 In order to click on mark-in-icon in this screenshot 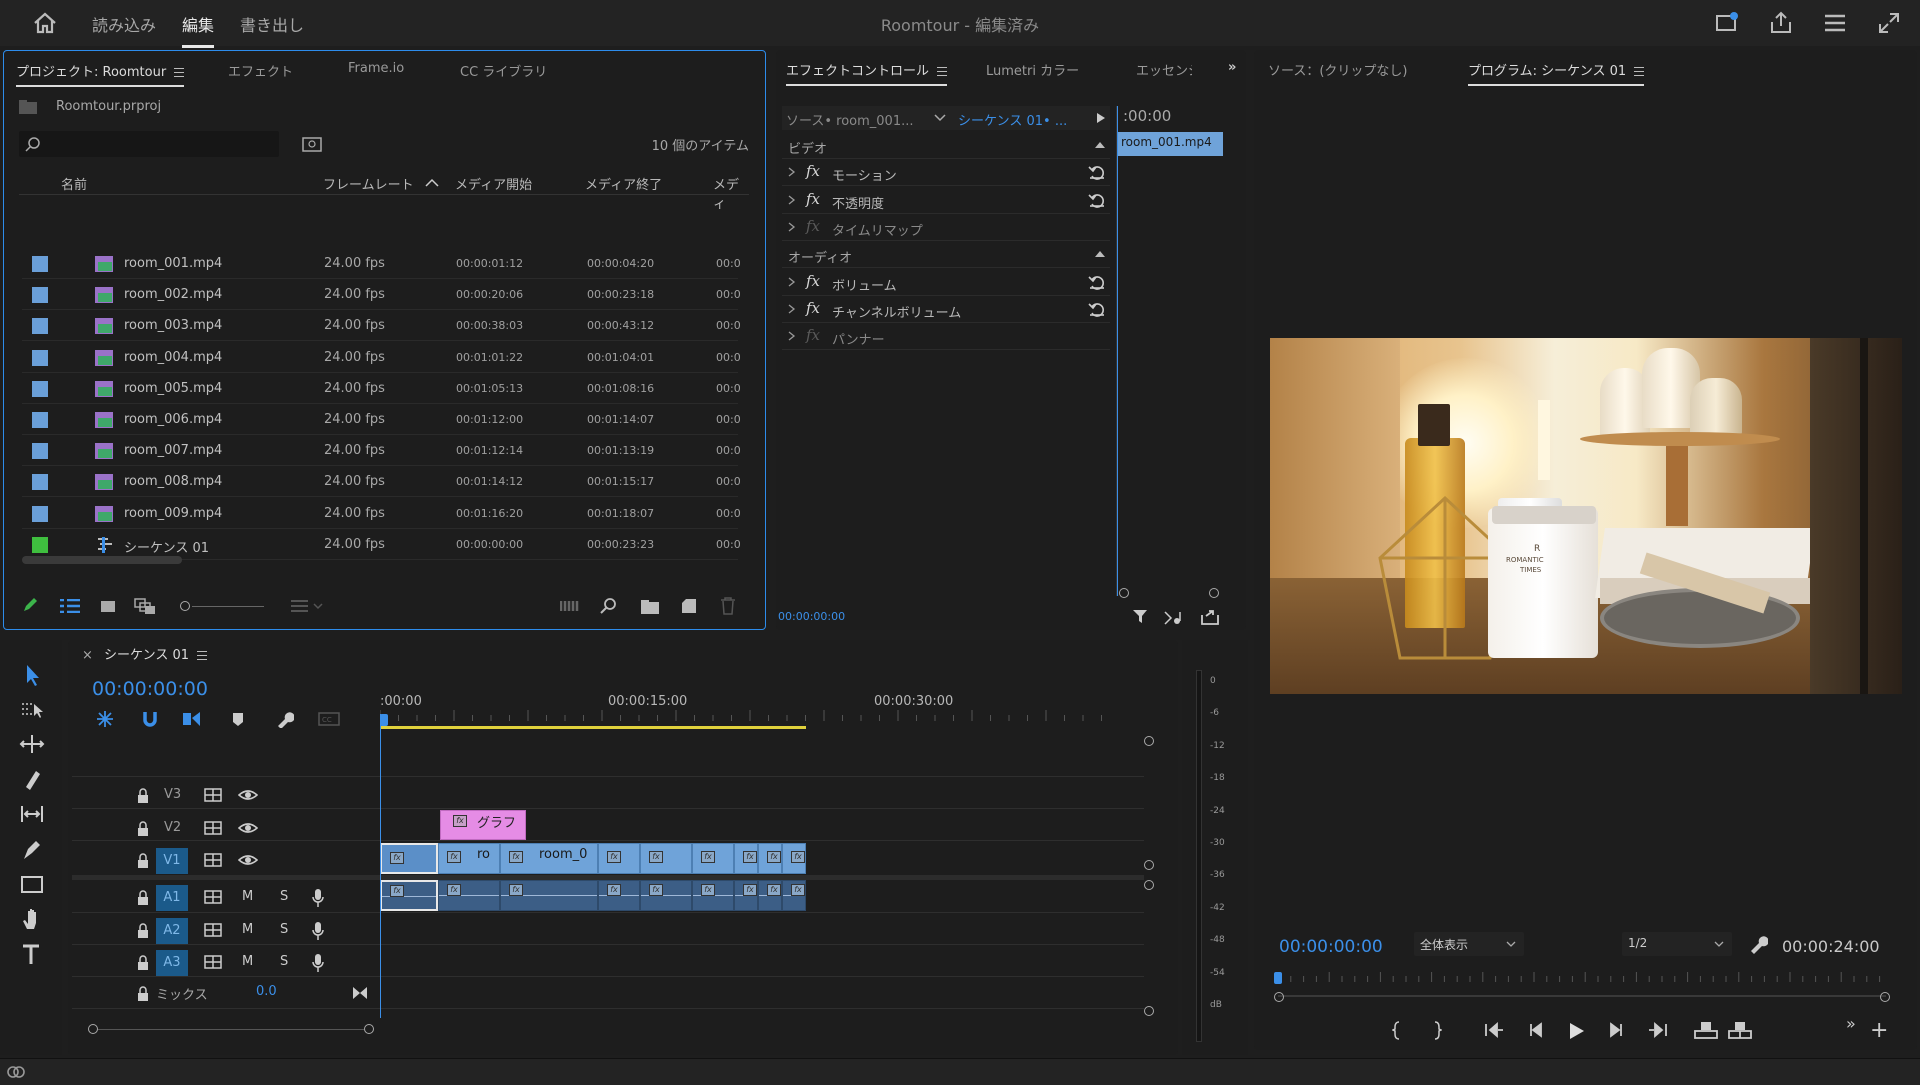, I will do `click(1397, 1030)`.